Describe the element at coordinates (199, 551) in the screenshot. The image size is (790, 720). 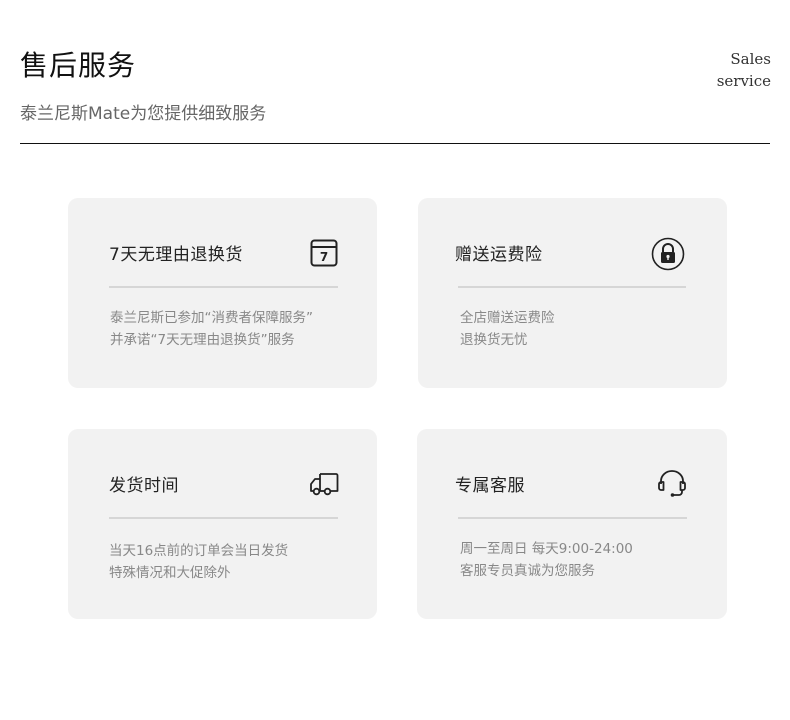
I see `card-description-line-1: 当天16点前的订单会当日发货` at that location.